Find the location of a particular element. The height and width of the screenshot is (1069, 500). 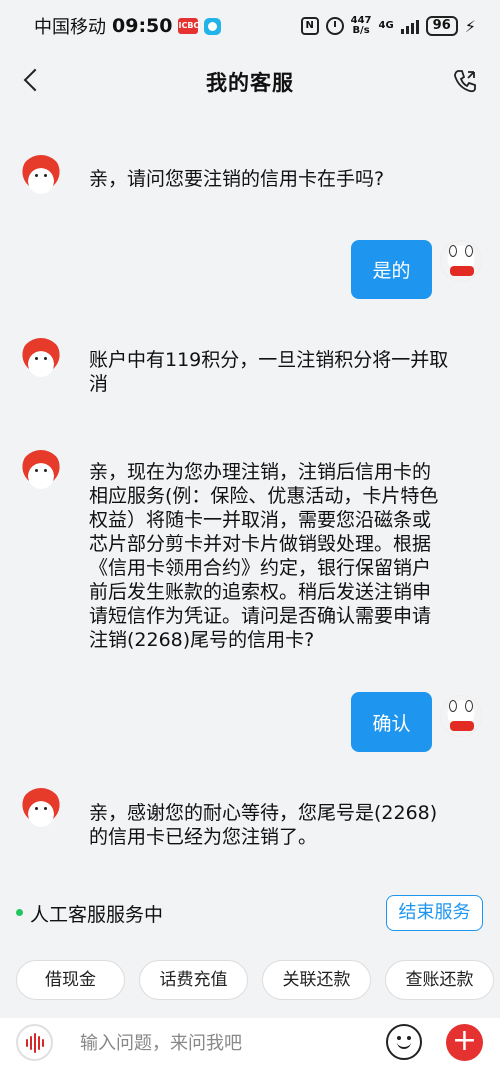

add-more-icon: + is located at coordinates (464, 1042).